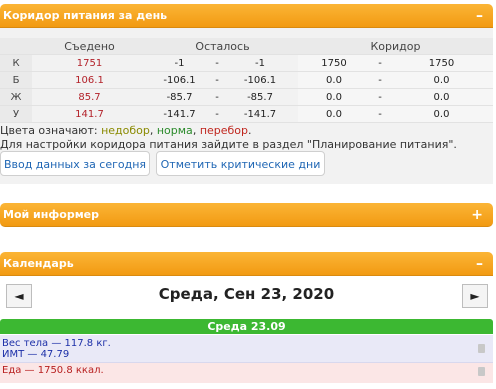 The image size is (496, 389). Describe the element at coordinates (36, 354) in the screenshot. I see `bmi-line: ИМТ — 47.79` at that location.